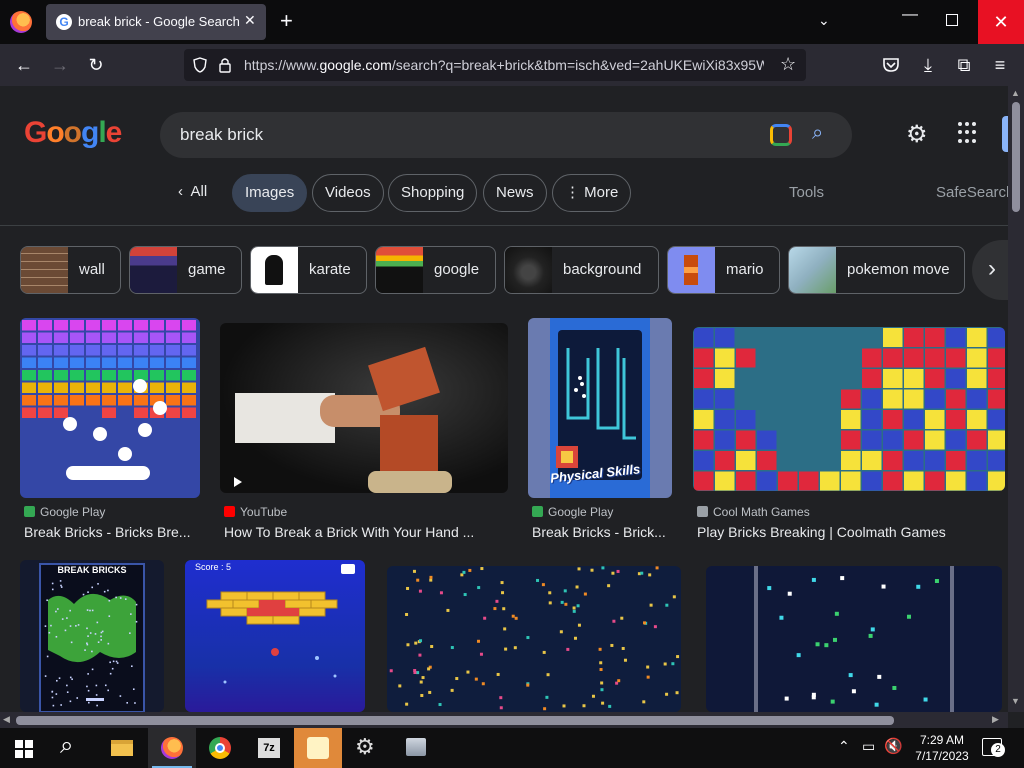 The image size is (1024, 768). I want to click on volume-muted-icon: 🔇, so click(893, 746).